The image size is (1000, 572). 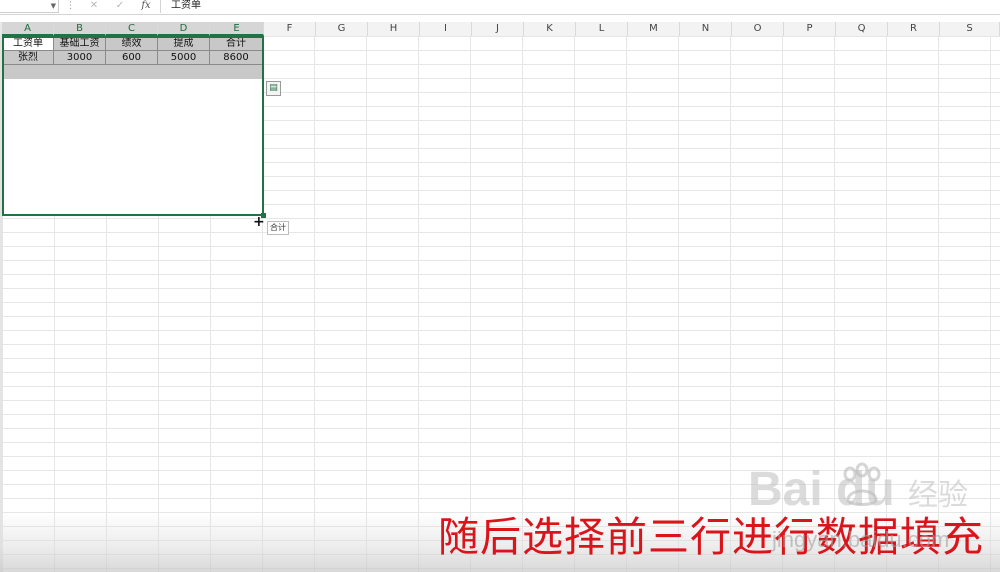 What do you see at coordinates (53, 6) in the screenshot?
I see `chevron-down-icon: ▼` at bounding box center [53, 6].